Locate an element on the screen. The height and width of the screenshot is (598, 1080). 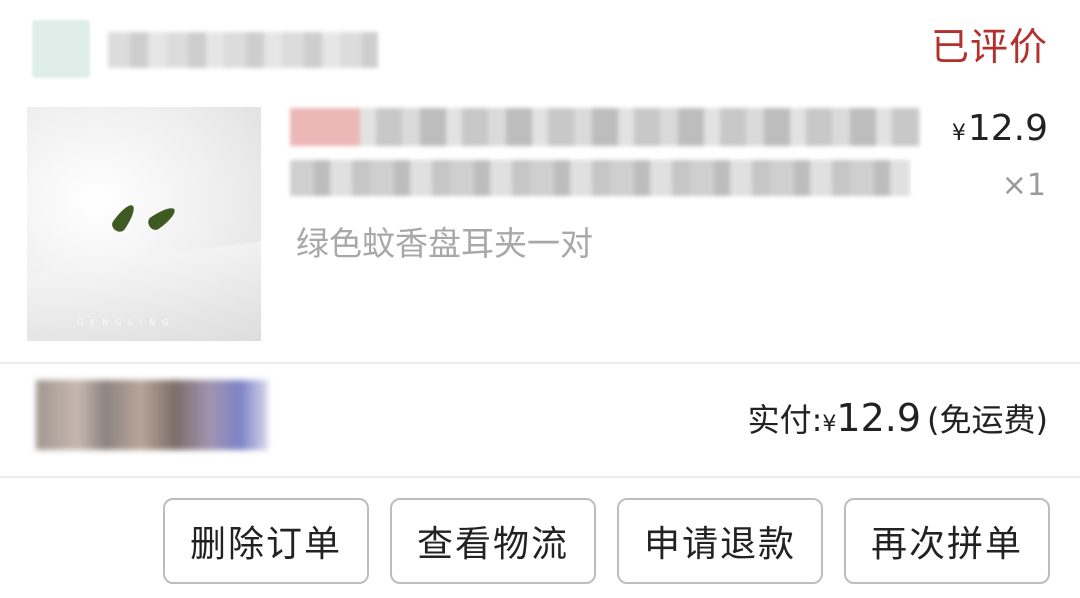
paid-total: 实付:¥12.9 (免运费) is located at coordinates (898, 422).